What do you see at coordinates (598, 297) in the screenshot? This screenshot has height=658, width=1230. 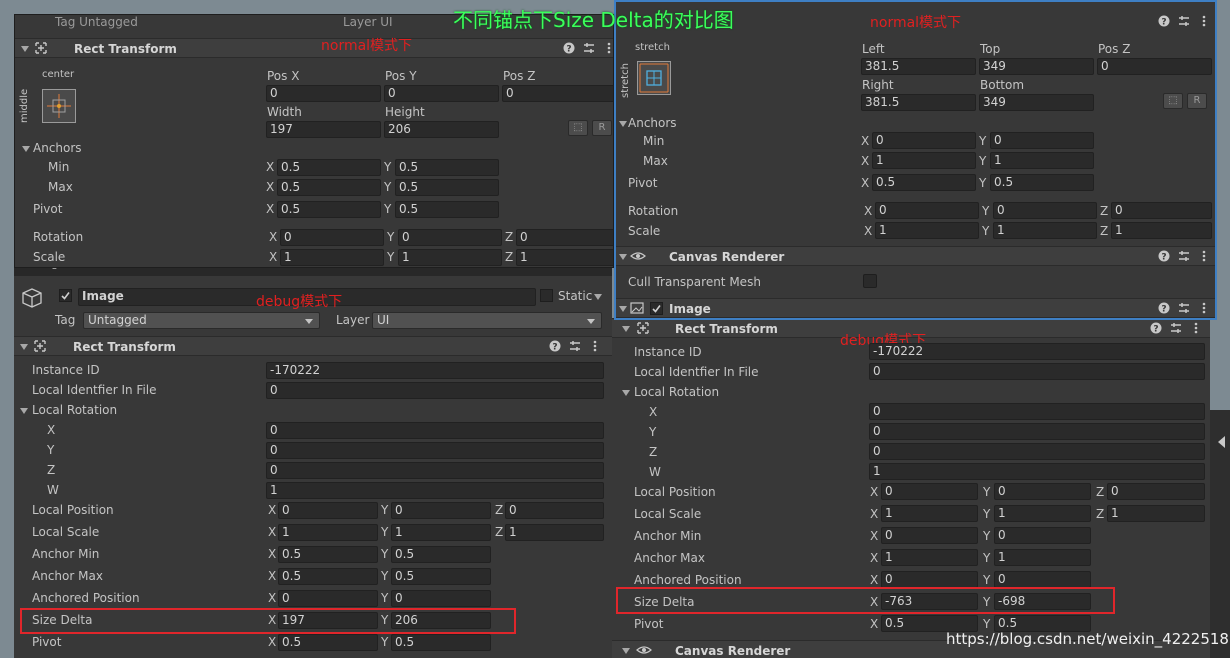 I see `static-dropdown-arrow` at bounding box center [598, 297].